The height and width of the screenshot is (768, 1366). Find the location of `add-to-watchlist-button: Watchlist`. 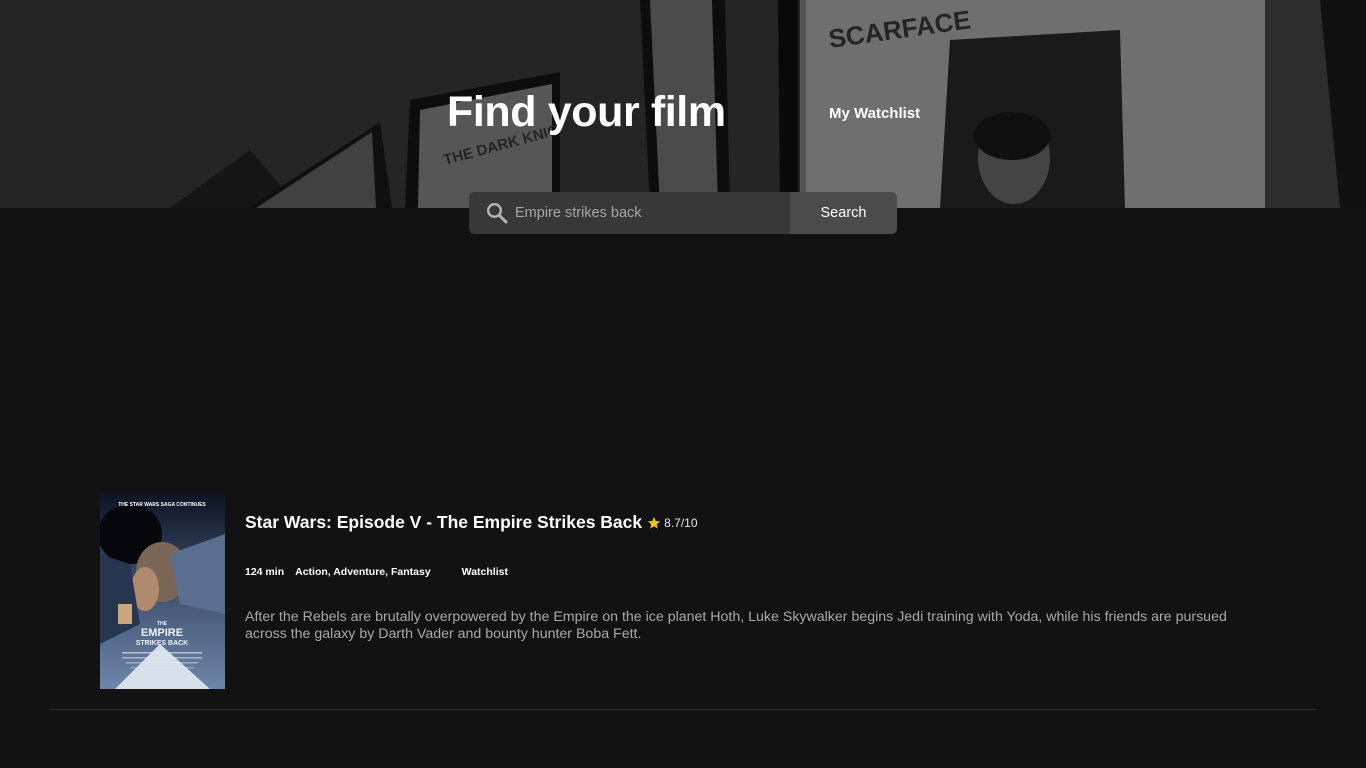

add-to-watchlist-button: Watchlist is located at coordinates (485, 572).